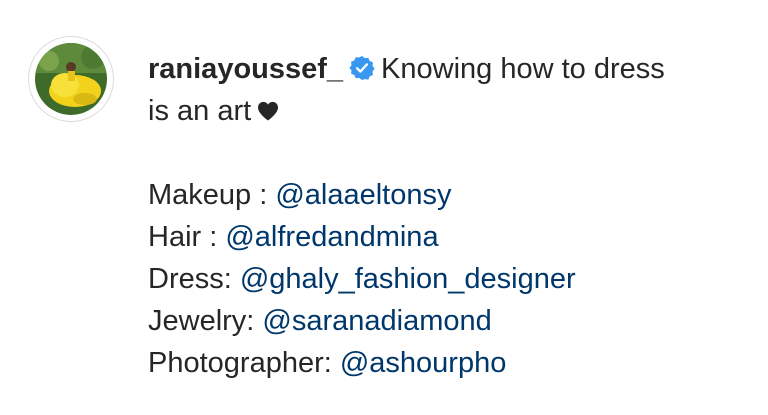 This screenshot has width=768, height=415. Describe the element at coordinates (523, 69) in the screenshot. I see `caption-line-1: Knowing how to dress` at that location.